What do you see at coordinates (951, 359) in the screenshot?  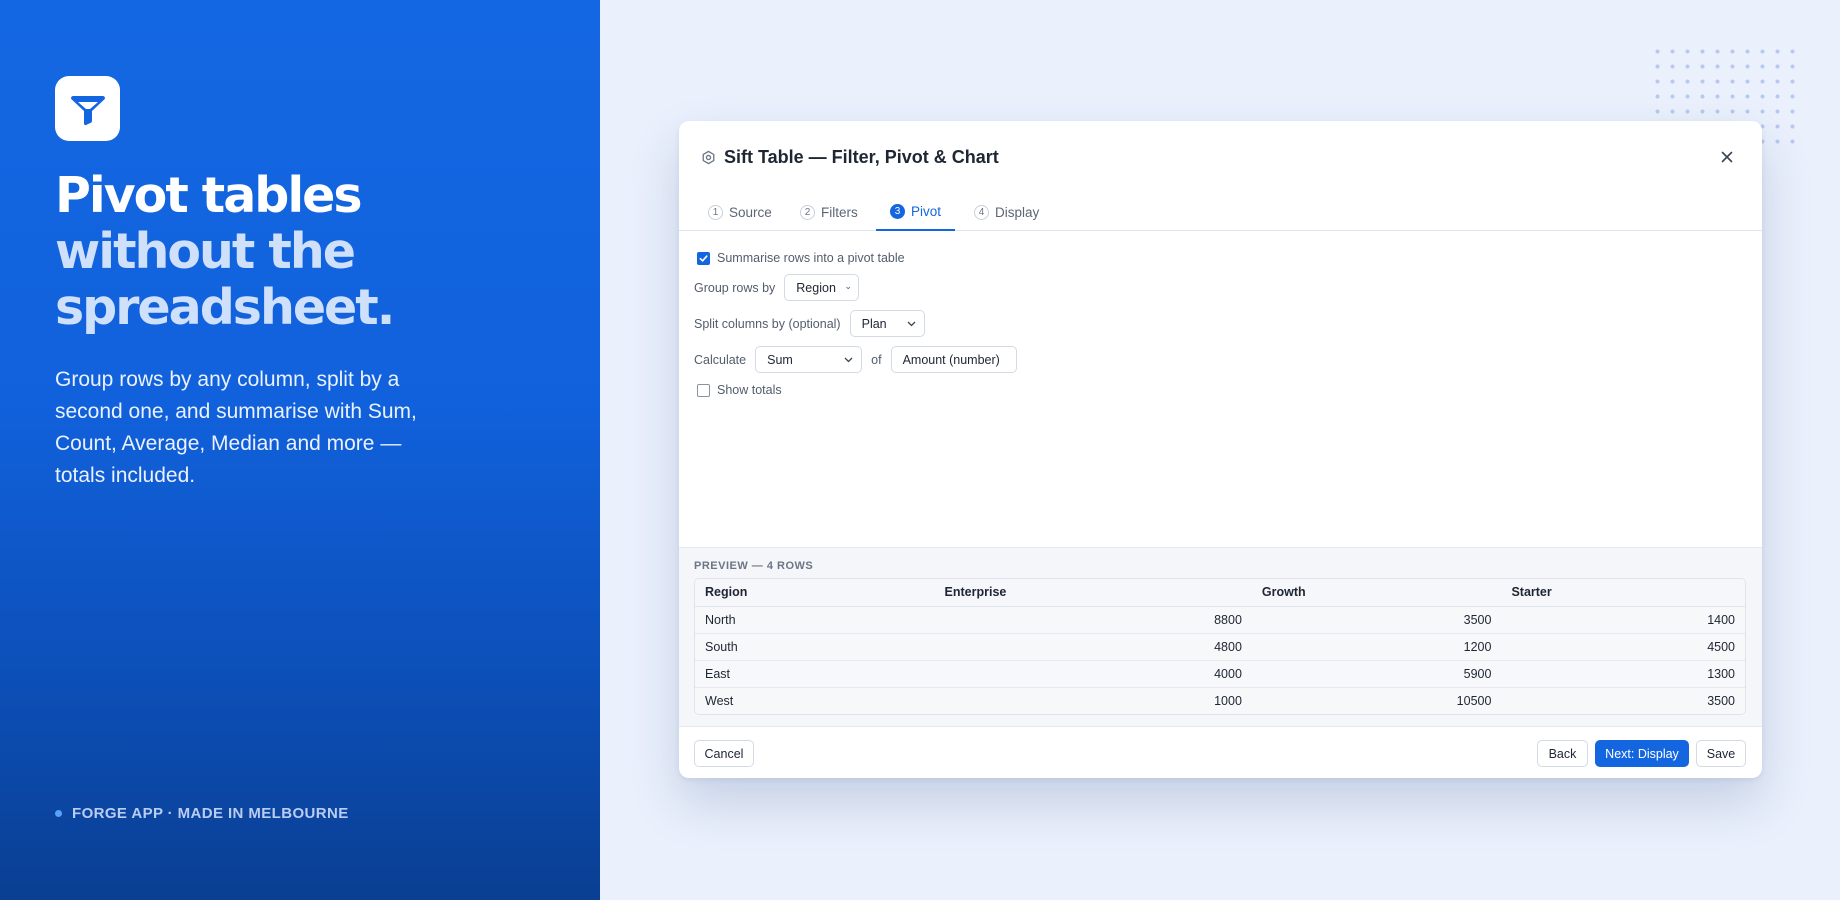 I see `field-value: Amount (number)` at bounding box center [951, 359].